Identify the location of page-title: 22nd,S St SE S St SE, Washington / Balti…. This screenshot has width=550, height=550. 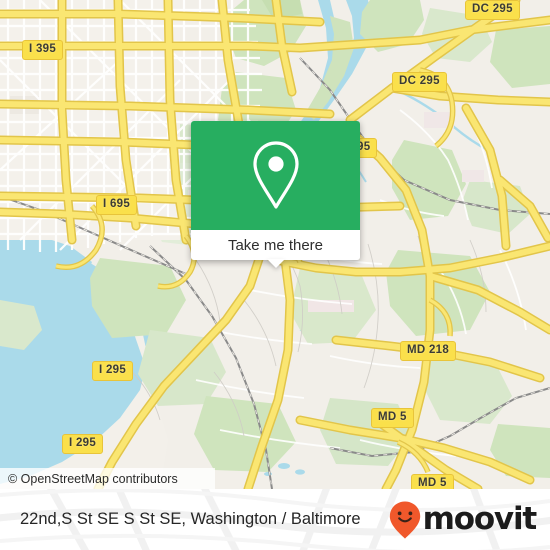
(190, 519).